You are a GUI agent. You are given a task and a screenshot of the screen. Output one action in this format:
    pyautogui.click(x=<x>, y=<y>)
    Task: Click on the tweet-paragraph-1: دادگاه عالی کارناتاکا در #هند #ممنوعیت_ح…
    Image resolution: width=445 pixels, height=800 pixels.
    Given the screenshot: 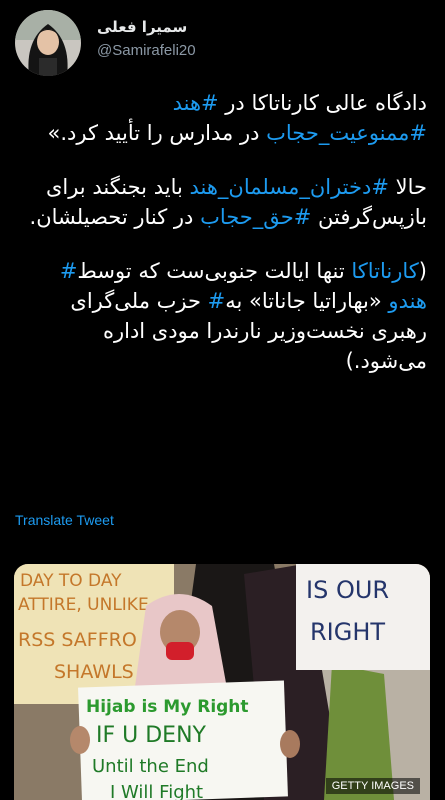 What is the action you would take?
    pyautogui.click(x=221, y=118)
    